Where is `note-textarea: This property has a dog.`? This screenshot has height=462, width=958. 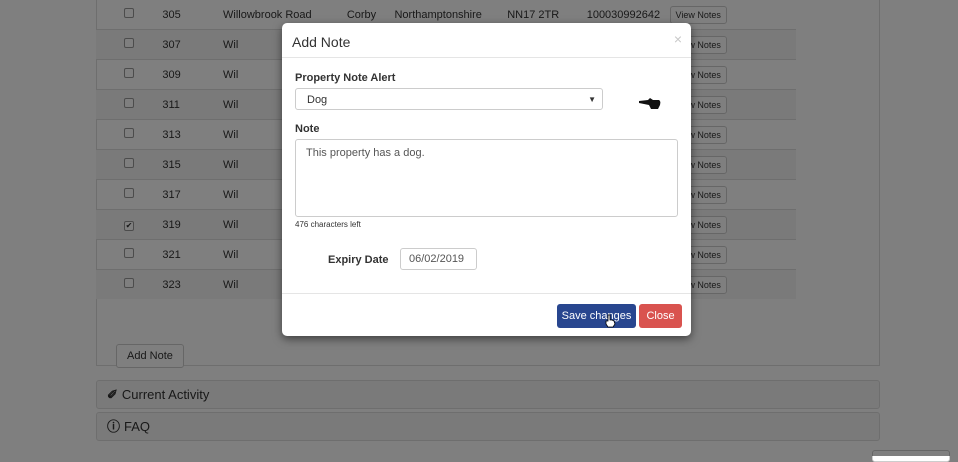
note-textarea: This property has a dog. is located at coordinates (486, 178).